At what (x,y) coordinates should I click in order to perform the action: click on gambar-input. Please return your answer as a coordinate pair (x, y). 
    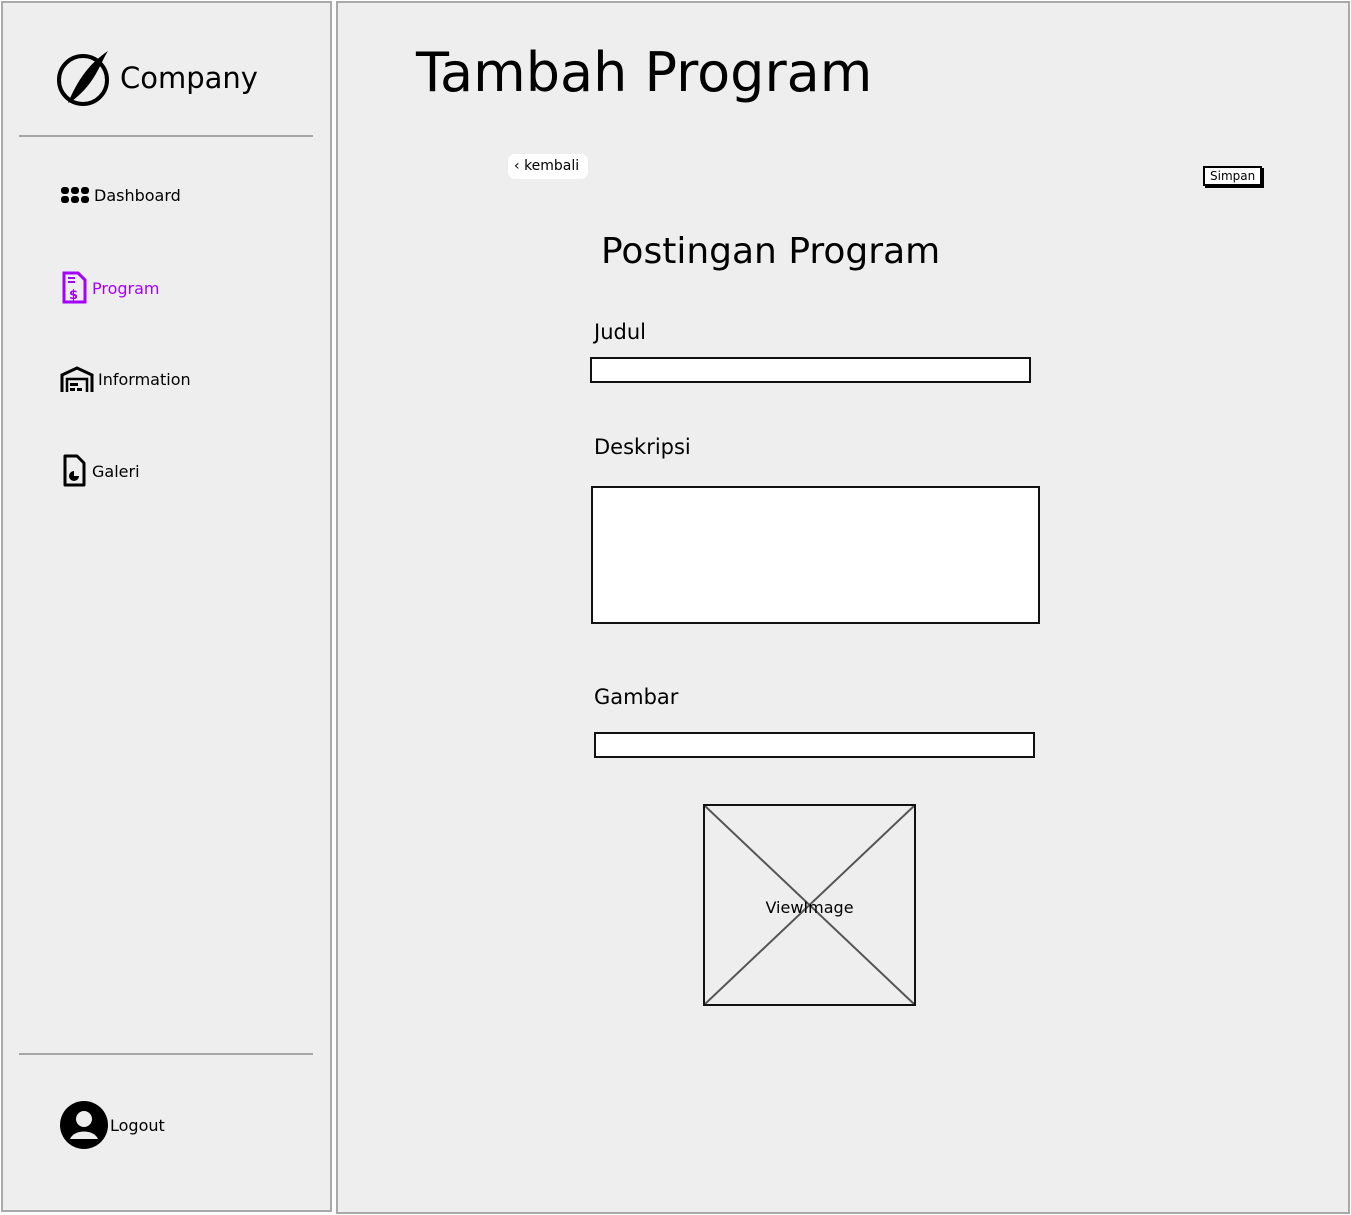
    Looking at the image, I should click on (814, 745).